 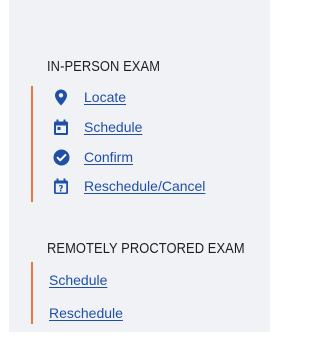 I want to click on schedule-link: Schedule, so click(x=97, y=127).